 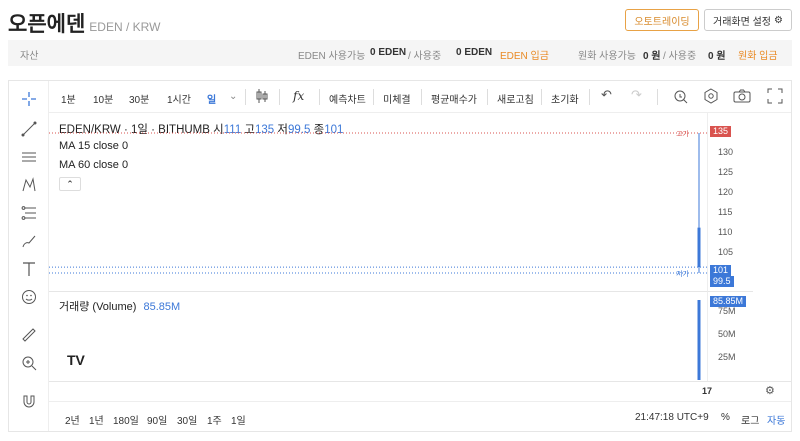 I want to click on header: 오픈에덴 EDEN / KRW 오토트레이딩 거래화면 설정 ⚙, so click(x=400, y=20).